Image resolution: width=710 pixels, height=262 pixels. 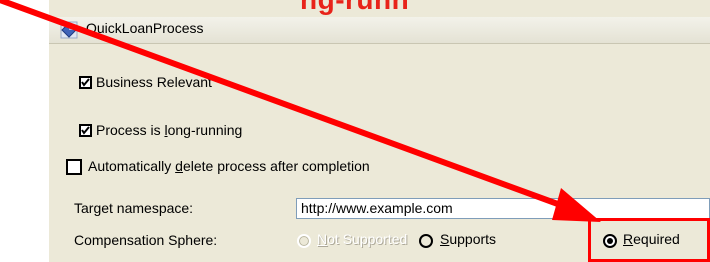 What do you see at coordinates (146, 240) in the screenshot?
I see `compensation-sphere-label: Compensation Sphere:` at bounding box center [146, 240].